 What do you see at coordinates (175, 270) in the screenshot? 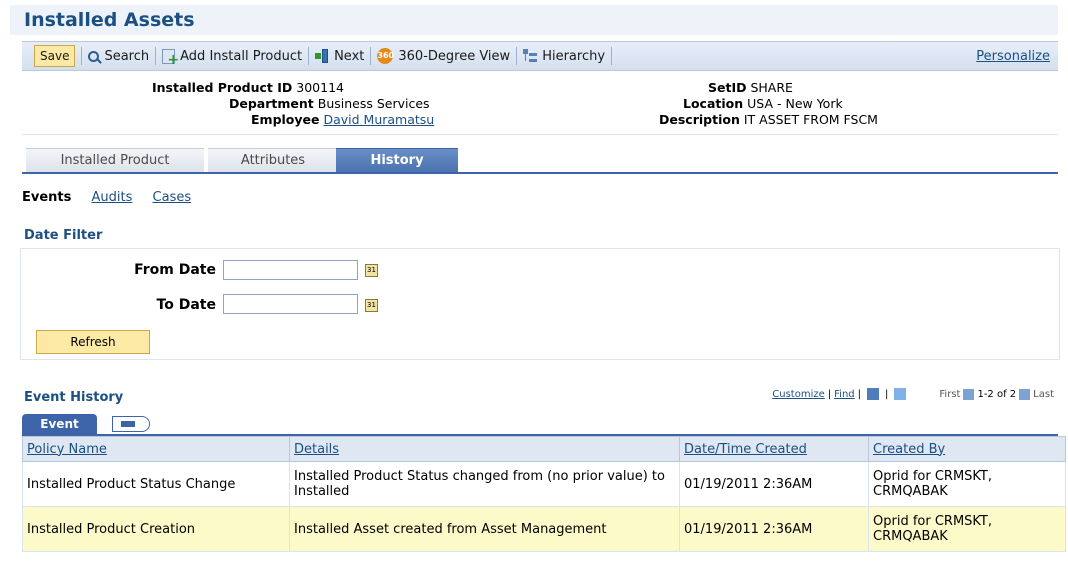
I see `from-date-label: From Date` at bounding box center [175, 270].